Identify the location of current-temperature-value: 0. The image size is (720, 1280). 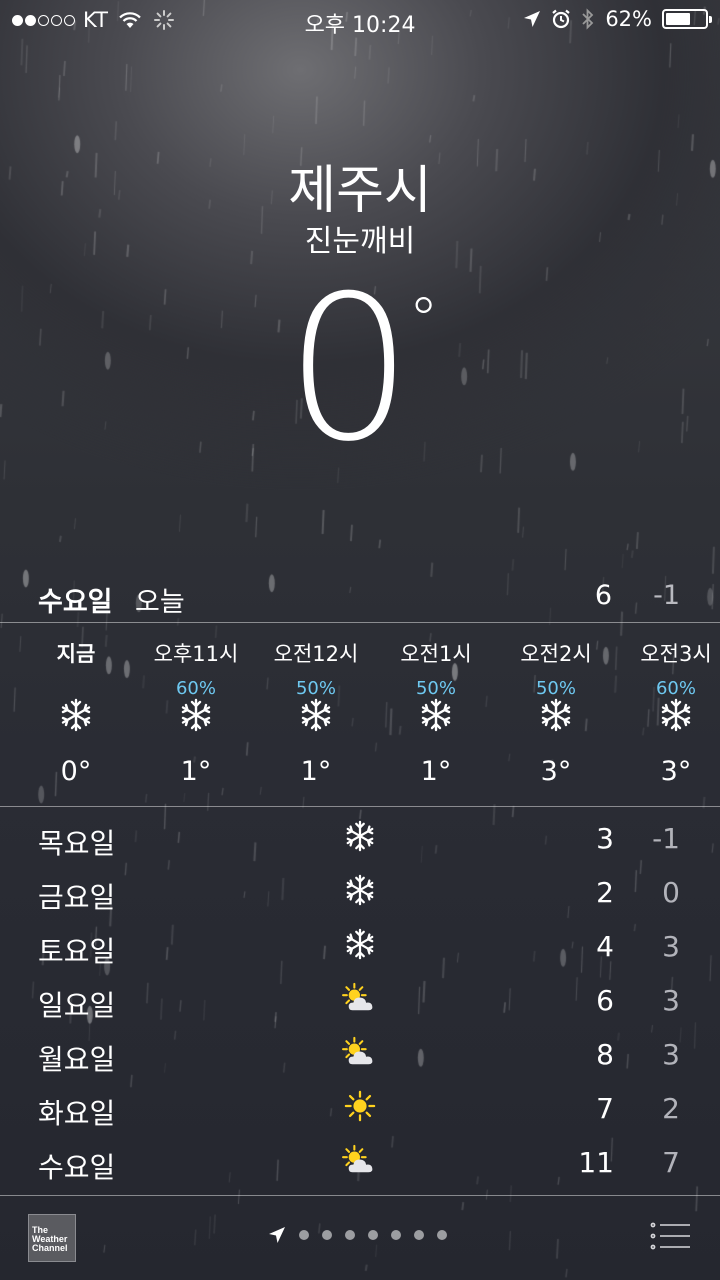
(348, 369).